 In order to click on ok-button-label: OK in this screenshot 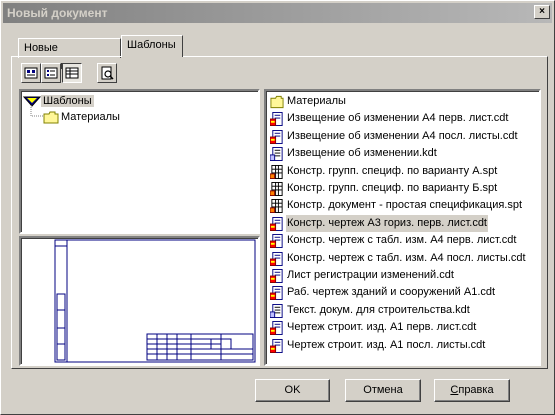, I will do `click(292, 390)`.